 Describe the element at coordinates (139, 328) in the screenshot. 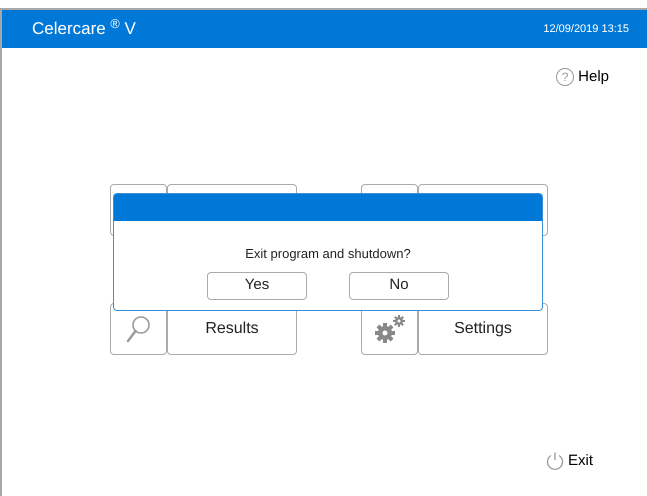

I see `search-icon` at that location.